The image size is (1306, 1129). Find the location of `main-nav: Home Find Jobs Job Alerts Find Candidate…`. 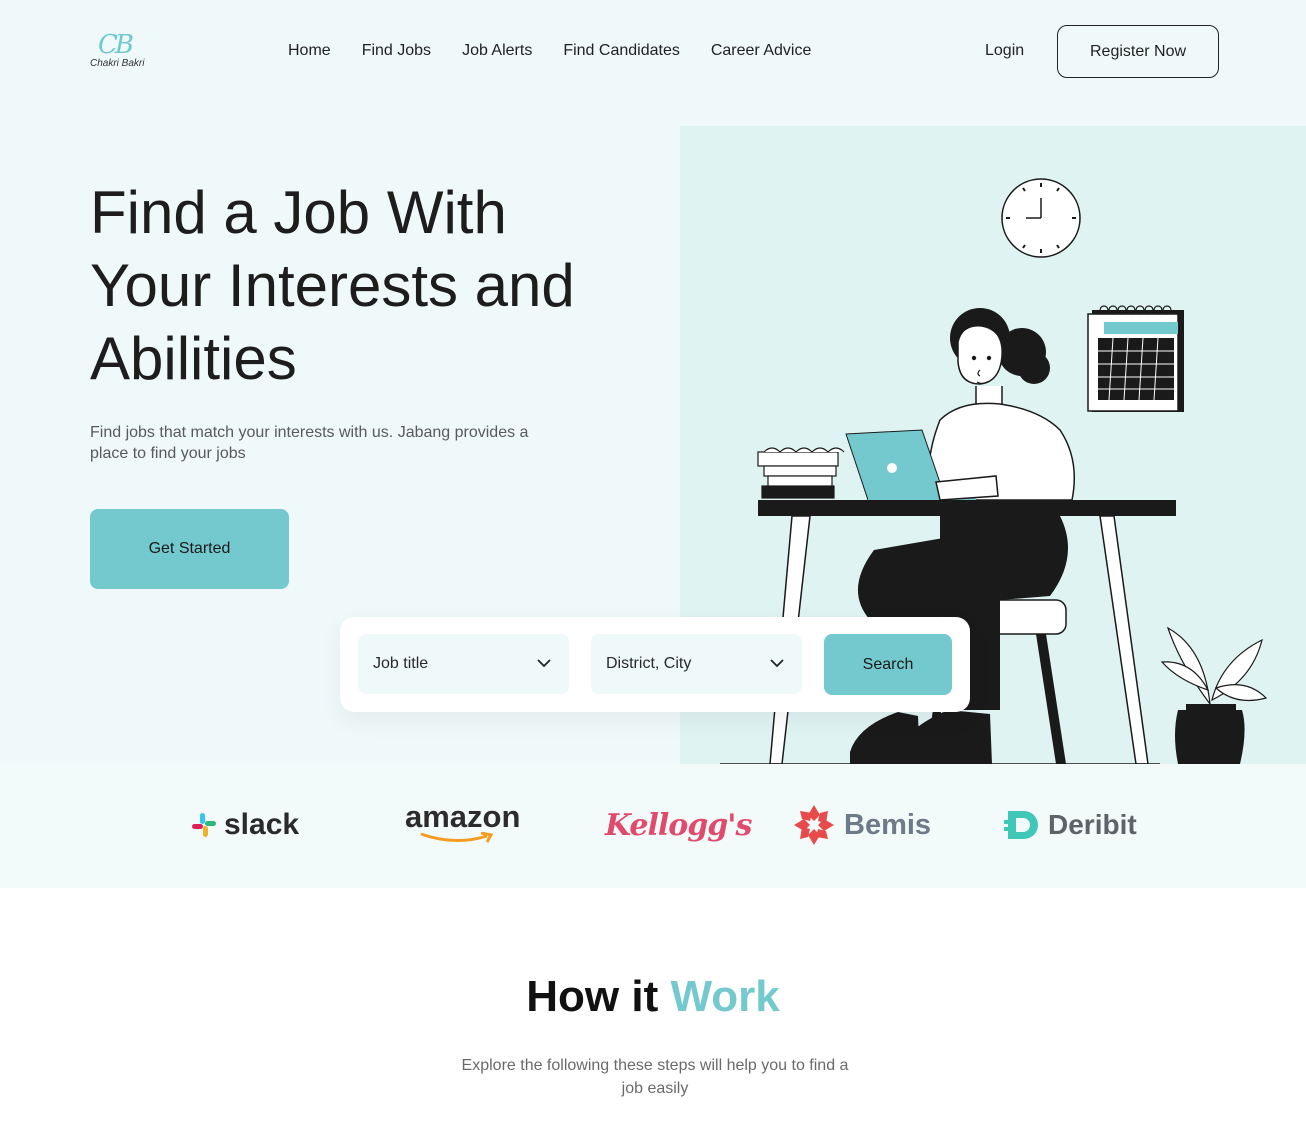

main-nav: Home Find Jobs Job Alerts Find Candidate… is located at coordinates (565, 51).